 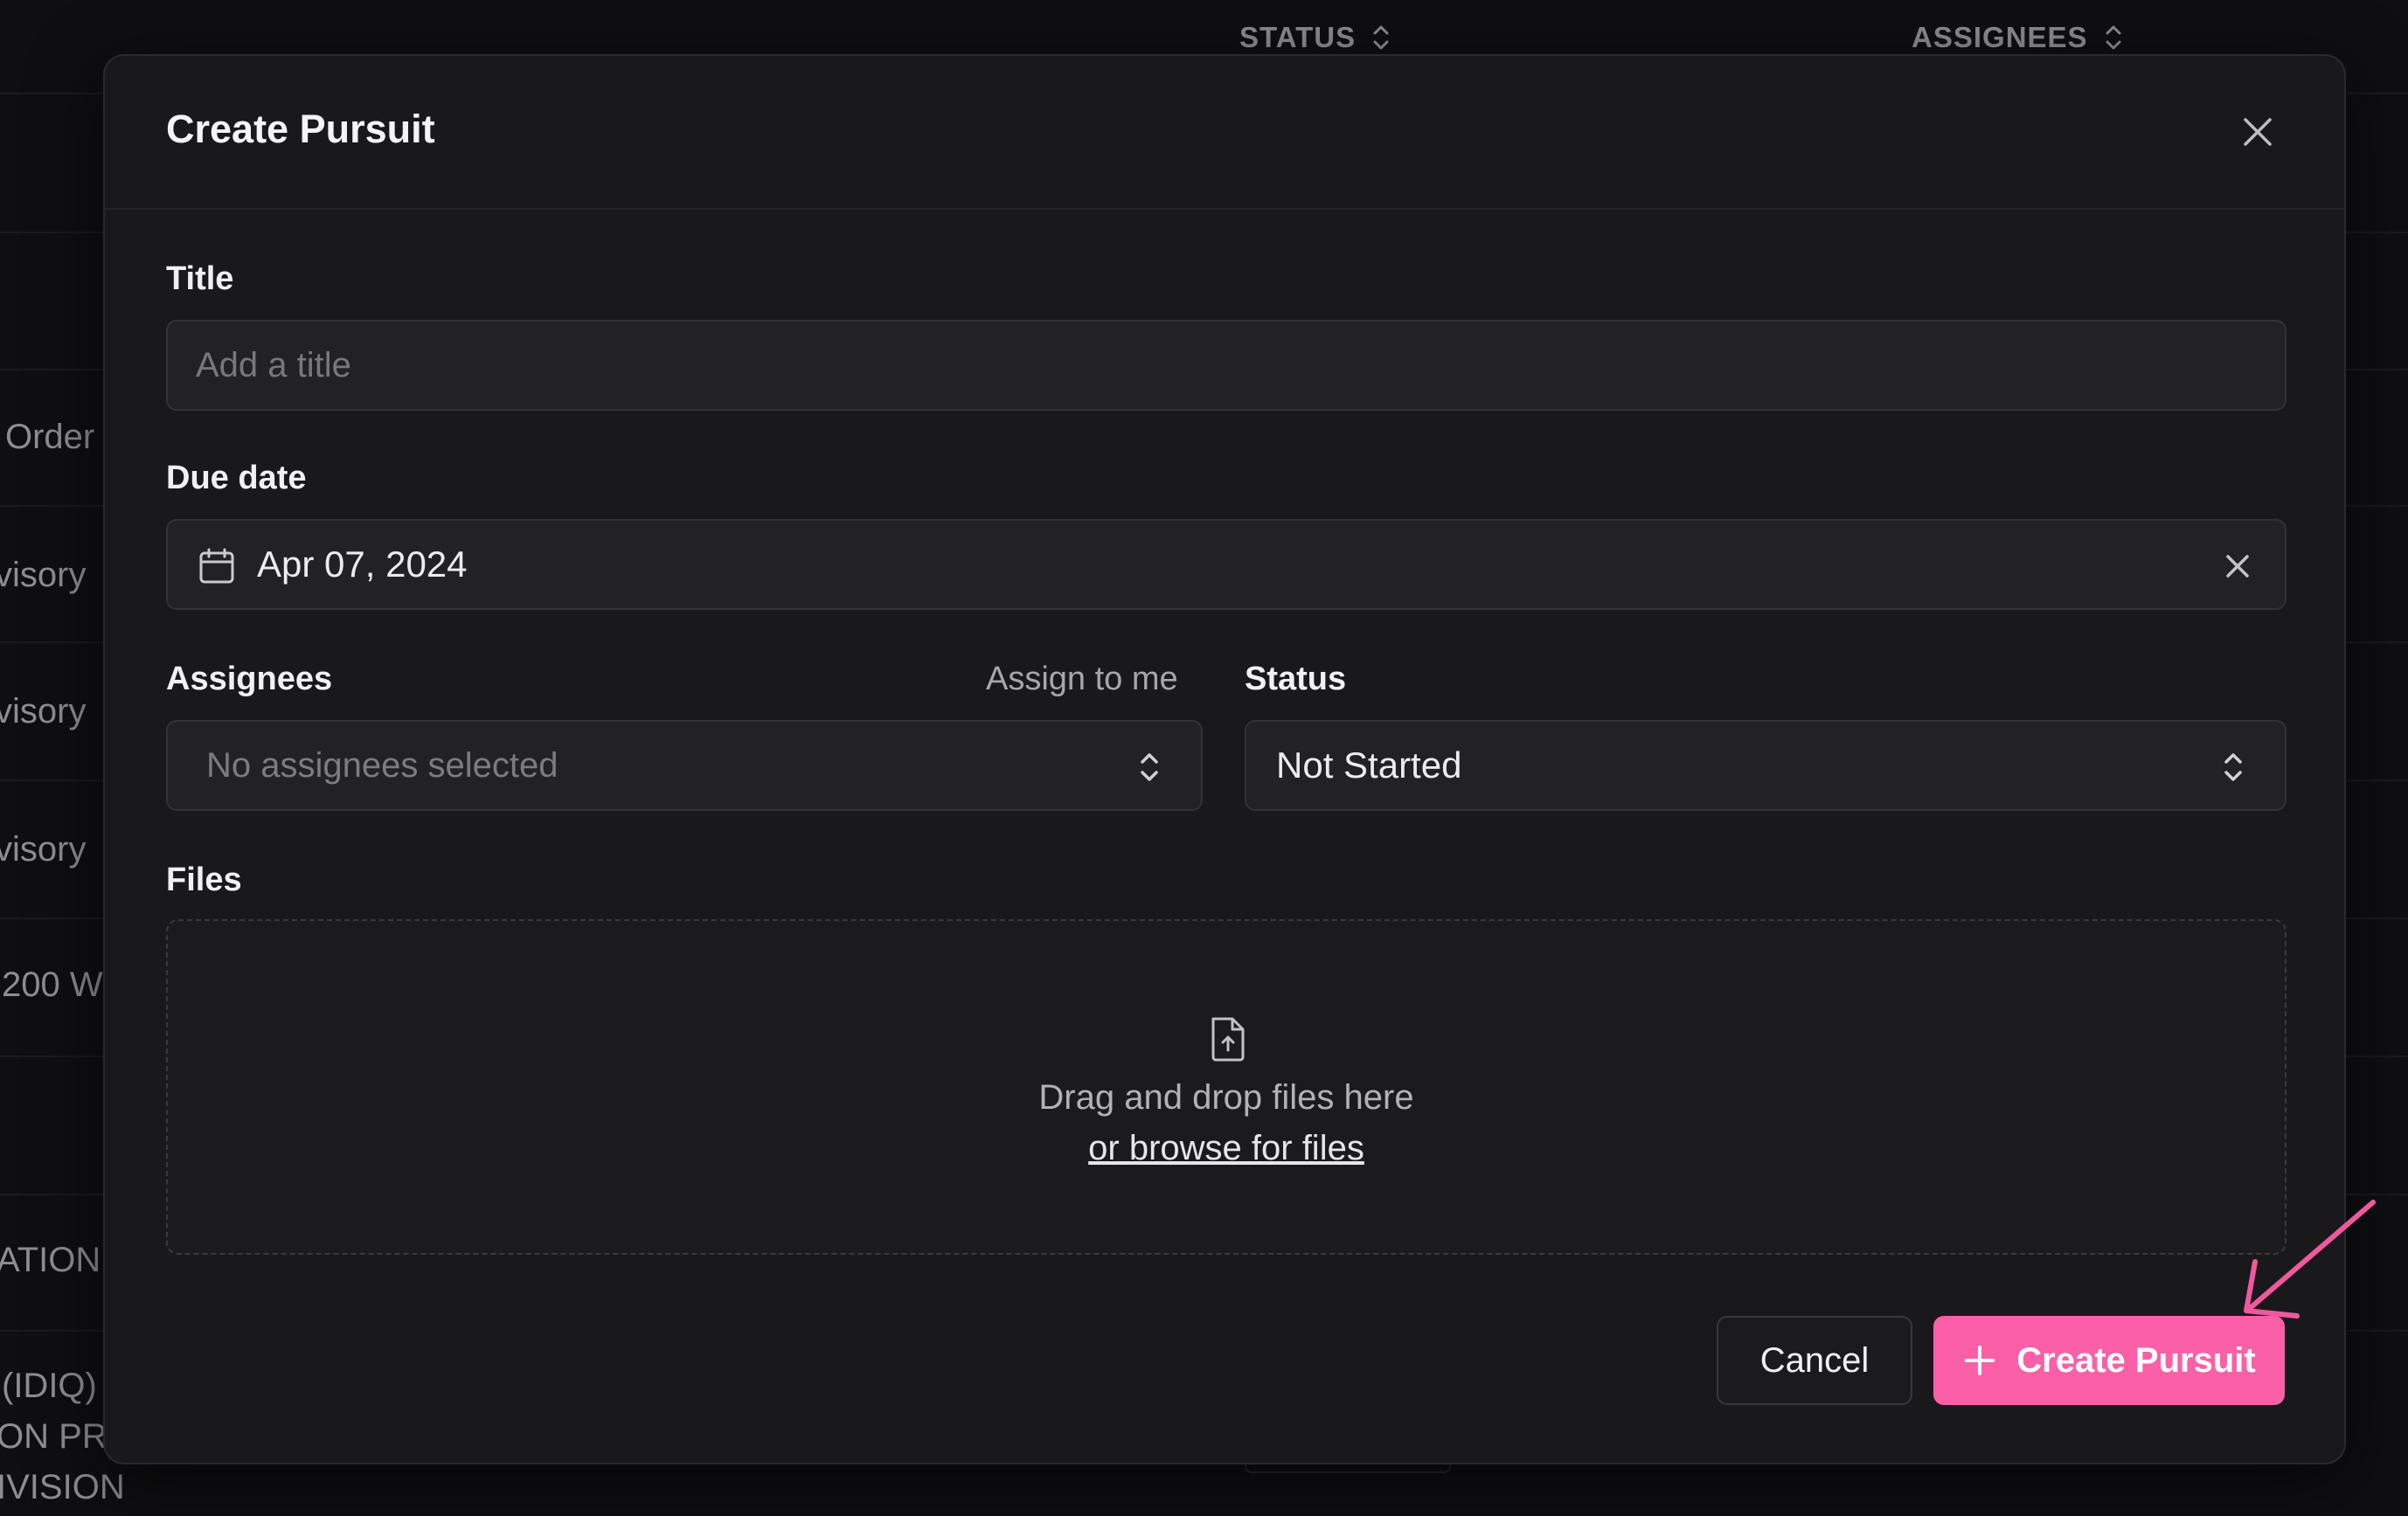 What do you see at coordinates (382, 765) in the screenshot?
I see `assignees-placeholder: No assignees selected` at bounding box center [382, 765].